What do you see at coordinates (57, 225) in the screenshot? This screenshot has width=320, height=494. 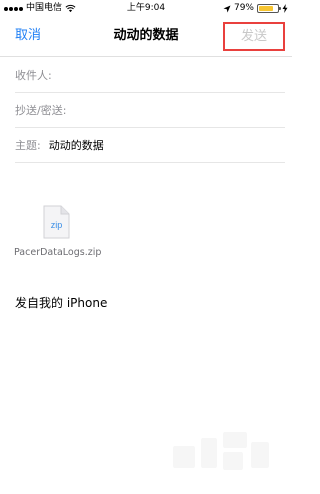 I see `zip-icon-label: zip` at bounding box center [57, 225].